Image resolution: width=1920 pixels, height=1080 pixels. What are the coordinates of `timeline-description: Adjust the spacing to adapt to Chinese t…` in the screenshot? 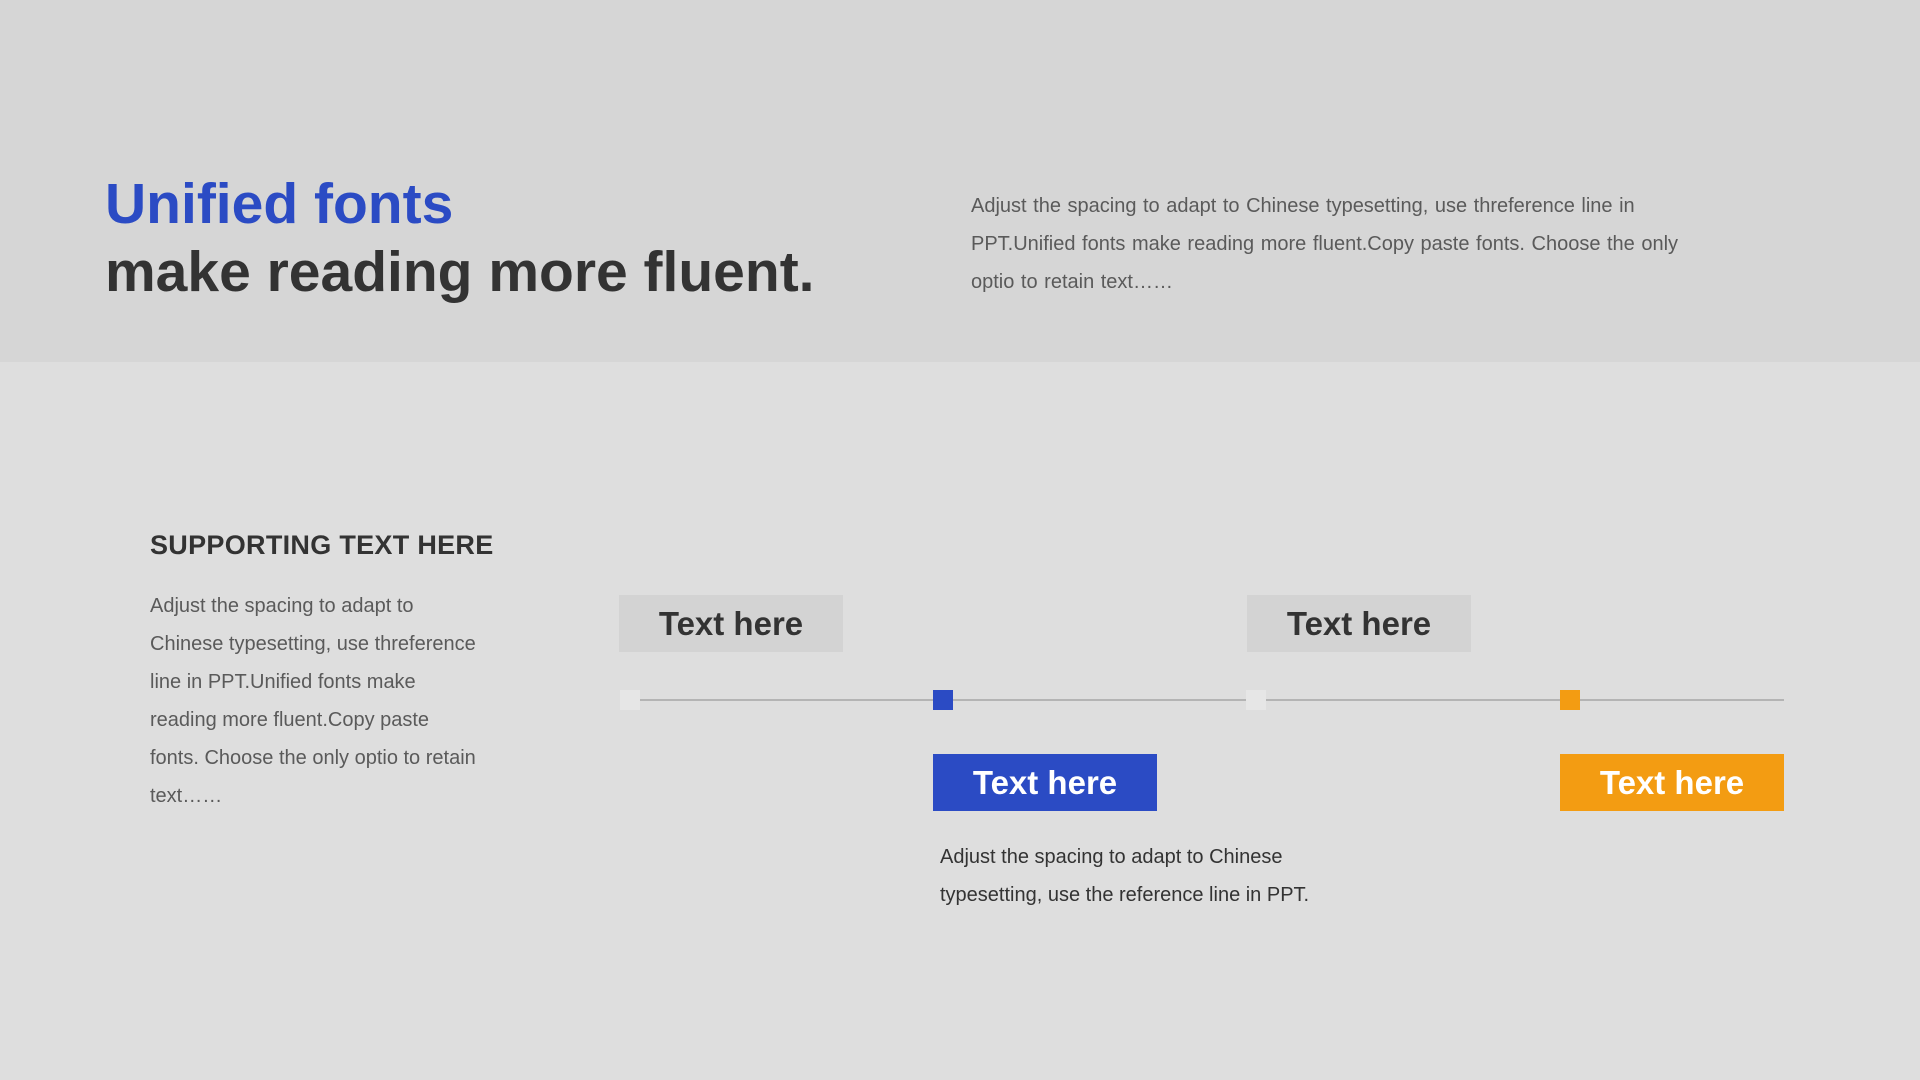 It's located at (1125, 876).